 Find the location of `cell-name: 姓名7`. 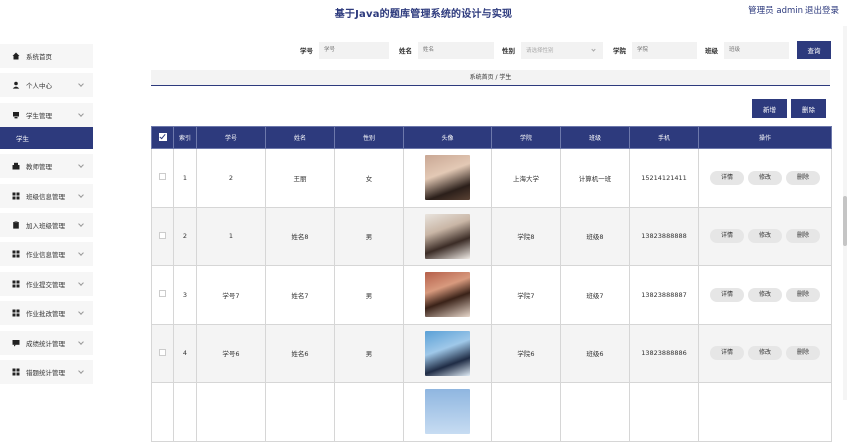

cell-name: 姓名7 is located at coordinates (300, 295).